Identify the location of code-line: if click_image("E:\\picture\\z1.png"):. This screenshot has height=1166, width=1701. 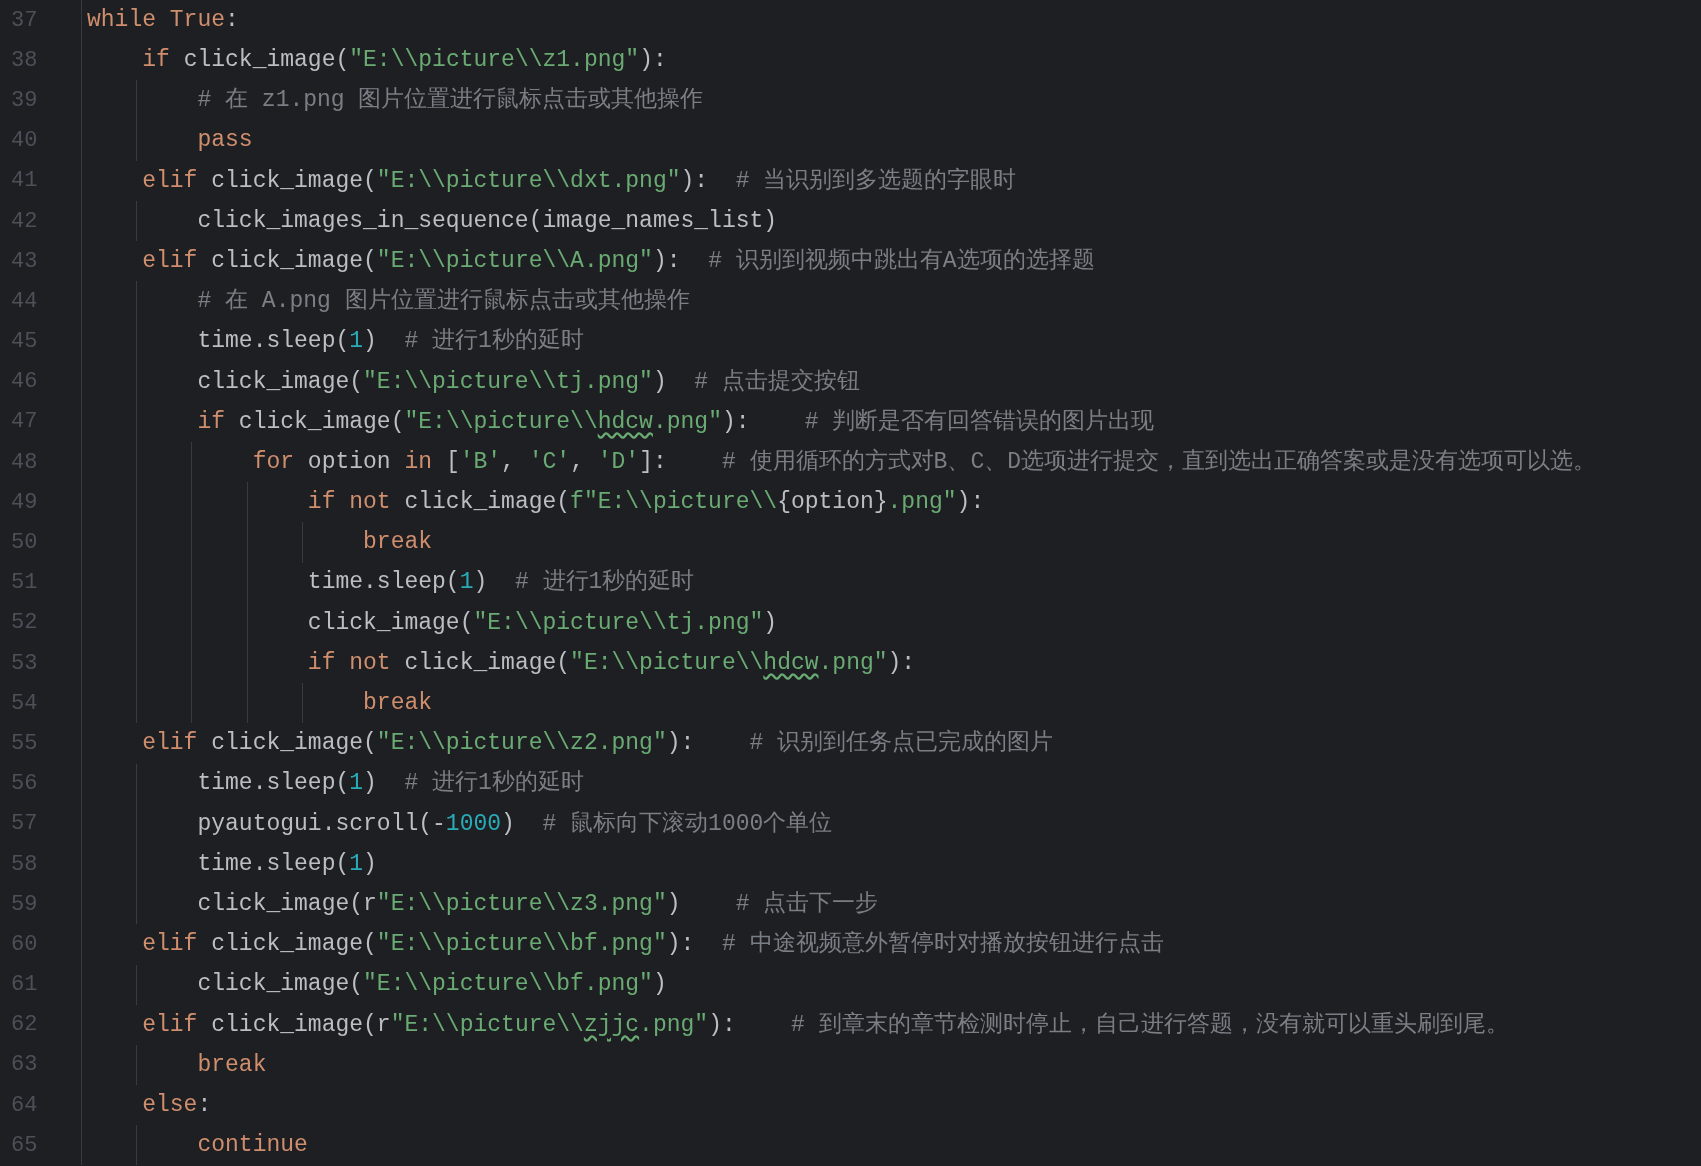
(404, 61).